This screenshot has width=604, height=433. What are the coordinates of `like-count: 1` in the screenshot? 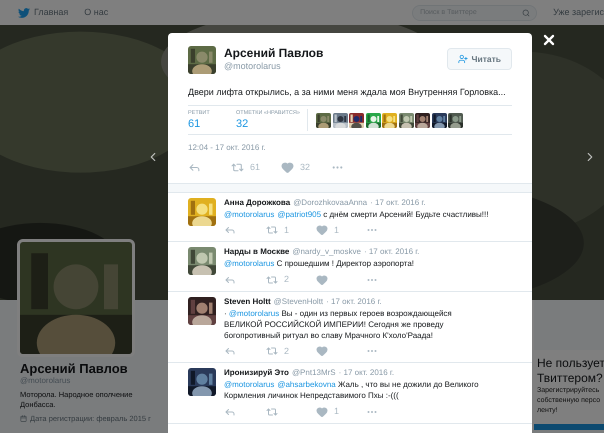 It's located at (337, 411).